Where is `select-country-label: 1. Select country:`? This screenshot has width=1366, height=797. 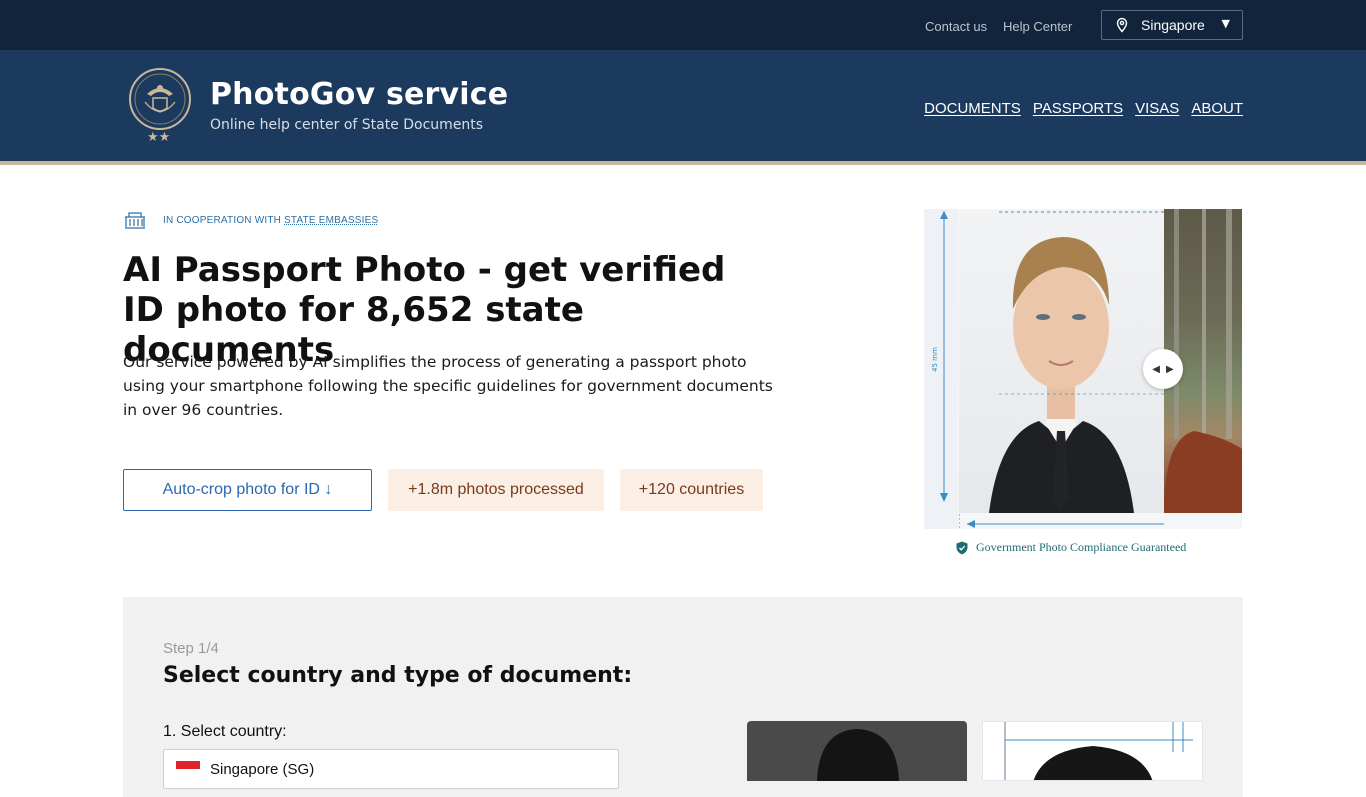 select-country-label: 1. Select country: is located at coordinates (225, 731).